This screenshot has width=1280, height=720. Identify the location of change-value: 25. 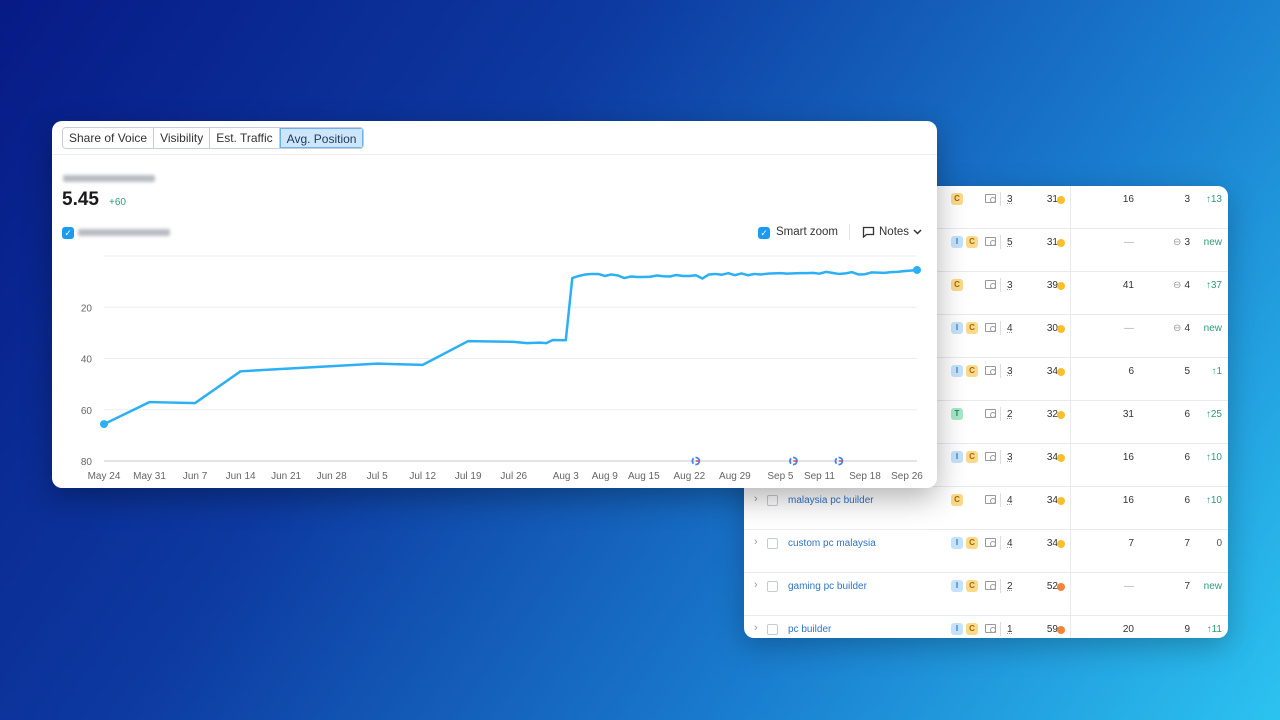
(1216, 414).